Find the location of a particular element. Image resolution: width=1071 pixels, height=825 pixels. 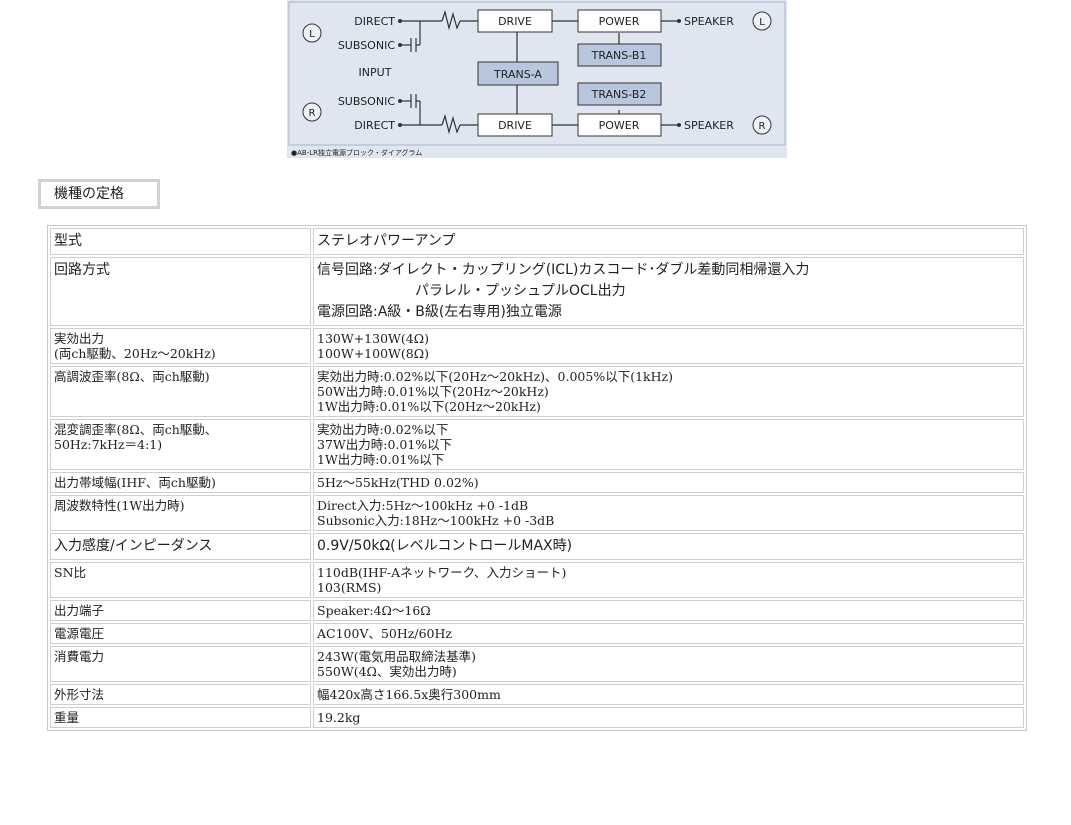

spec-value: 103(RMS) is located at coordinates (349, 587).